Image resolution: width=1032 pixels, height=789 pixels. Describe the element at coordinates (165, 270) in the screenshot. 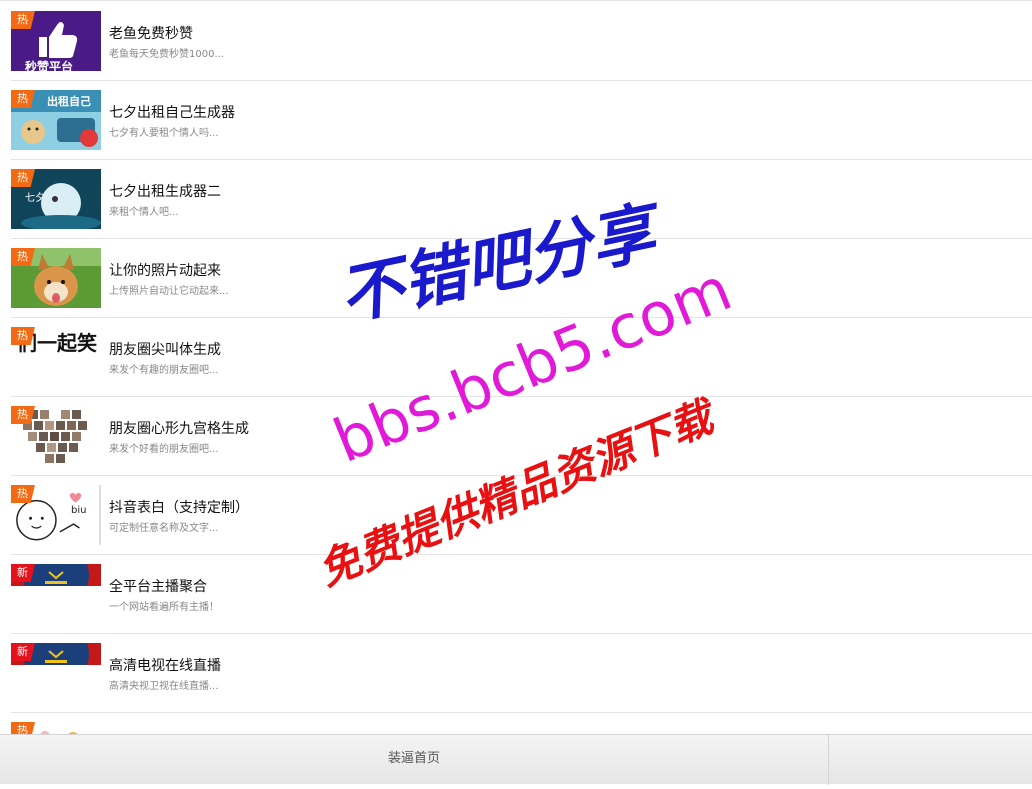

I see `item-title: 让你的照片动起来` at that location.